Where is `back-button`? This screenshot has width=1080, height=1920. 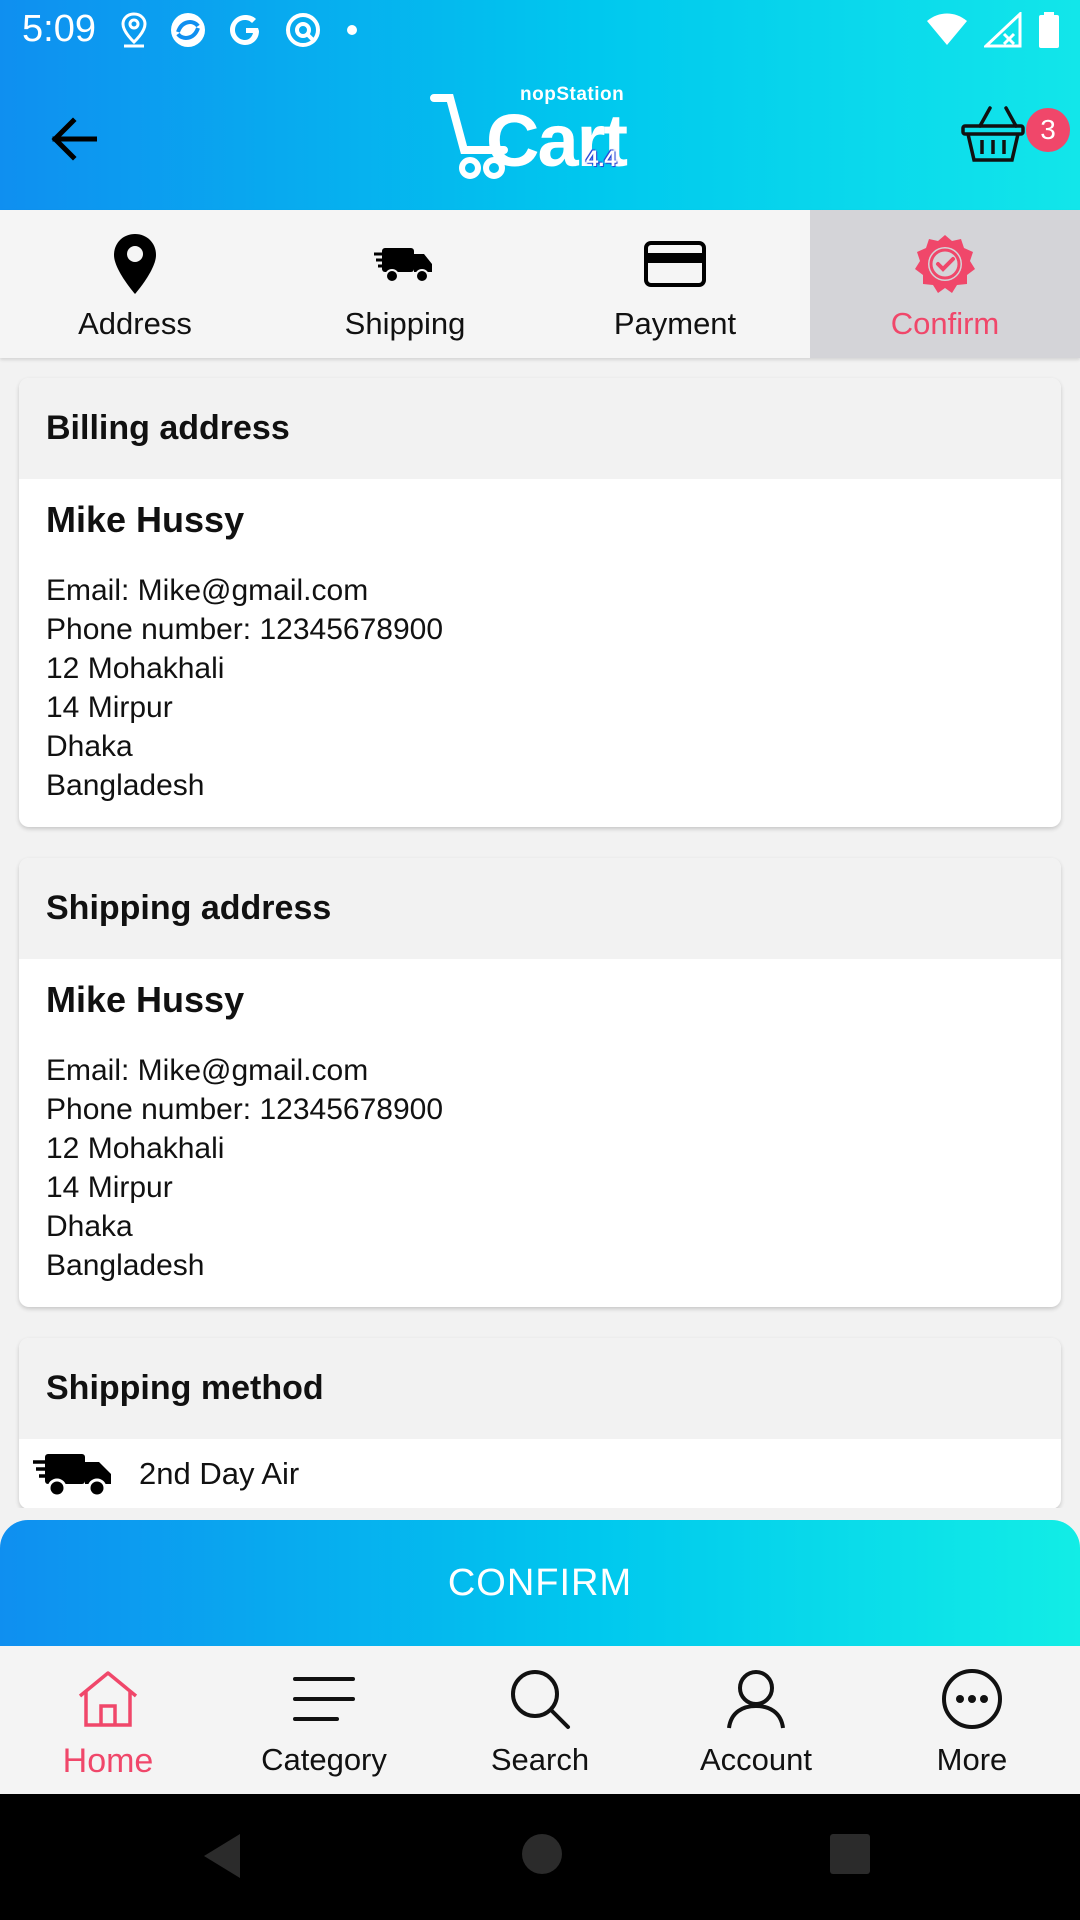 back-button is located at coordinates (73, 139).